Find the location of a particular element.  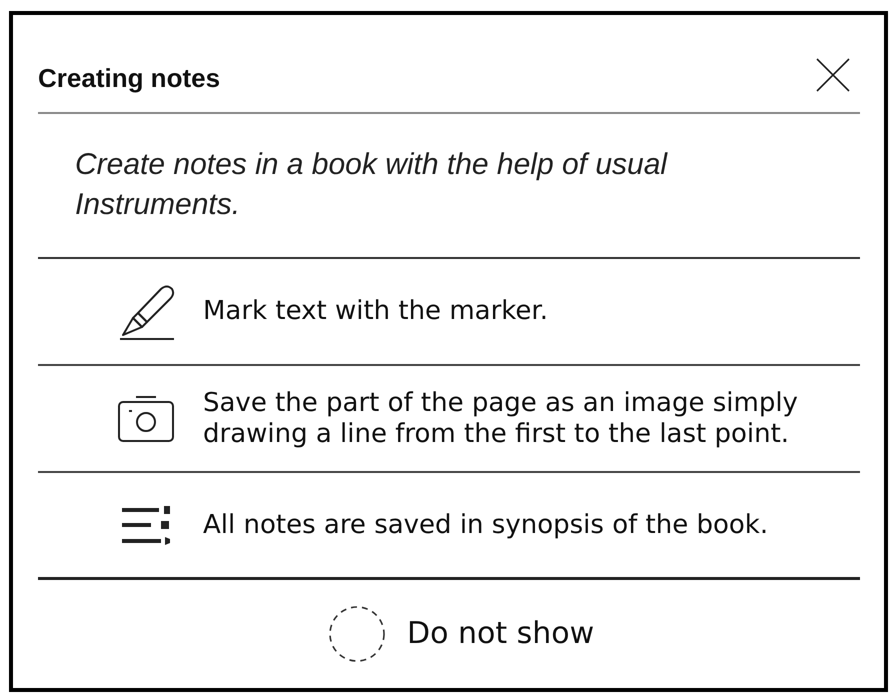

list-icon is located at coordinates (146, 525).